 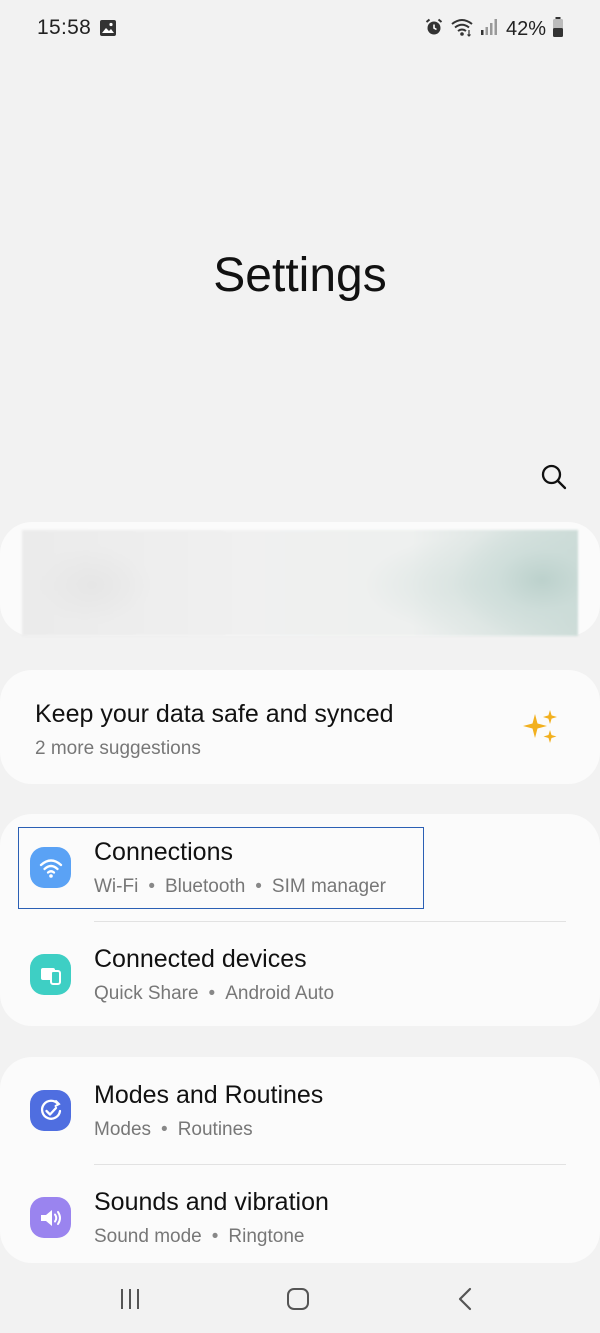 I want to click on row-title: Connections, so click(x=163, y=852).